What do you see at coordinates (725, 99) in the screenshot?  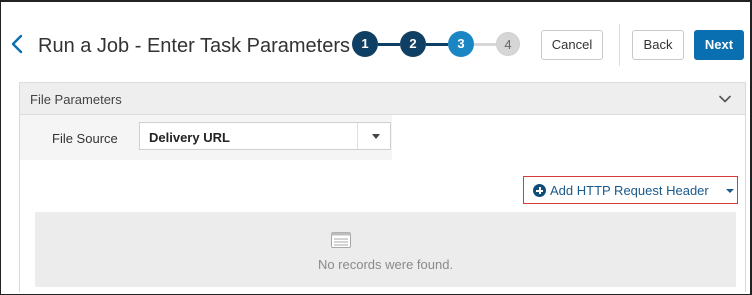 I see `chevron-down-icon` at bounding box center [725, 99].